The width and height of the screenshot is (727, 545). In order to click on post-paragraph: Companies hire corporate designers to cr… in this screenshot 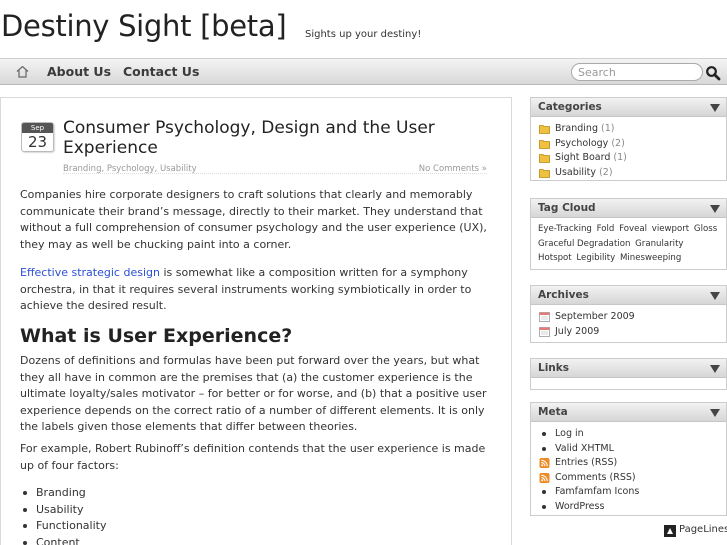, I will do `click(253, 219)`.